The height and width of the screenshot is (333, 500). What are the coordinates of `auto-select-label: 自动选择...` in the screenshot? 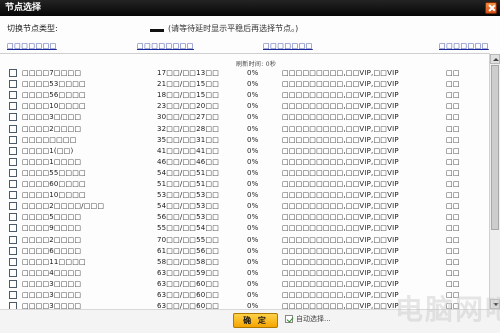 It's located at (313, 319).